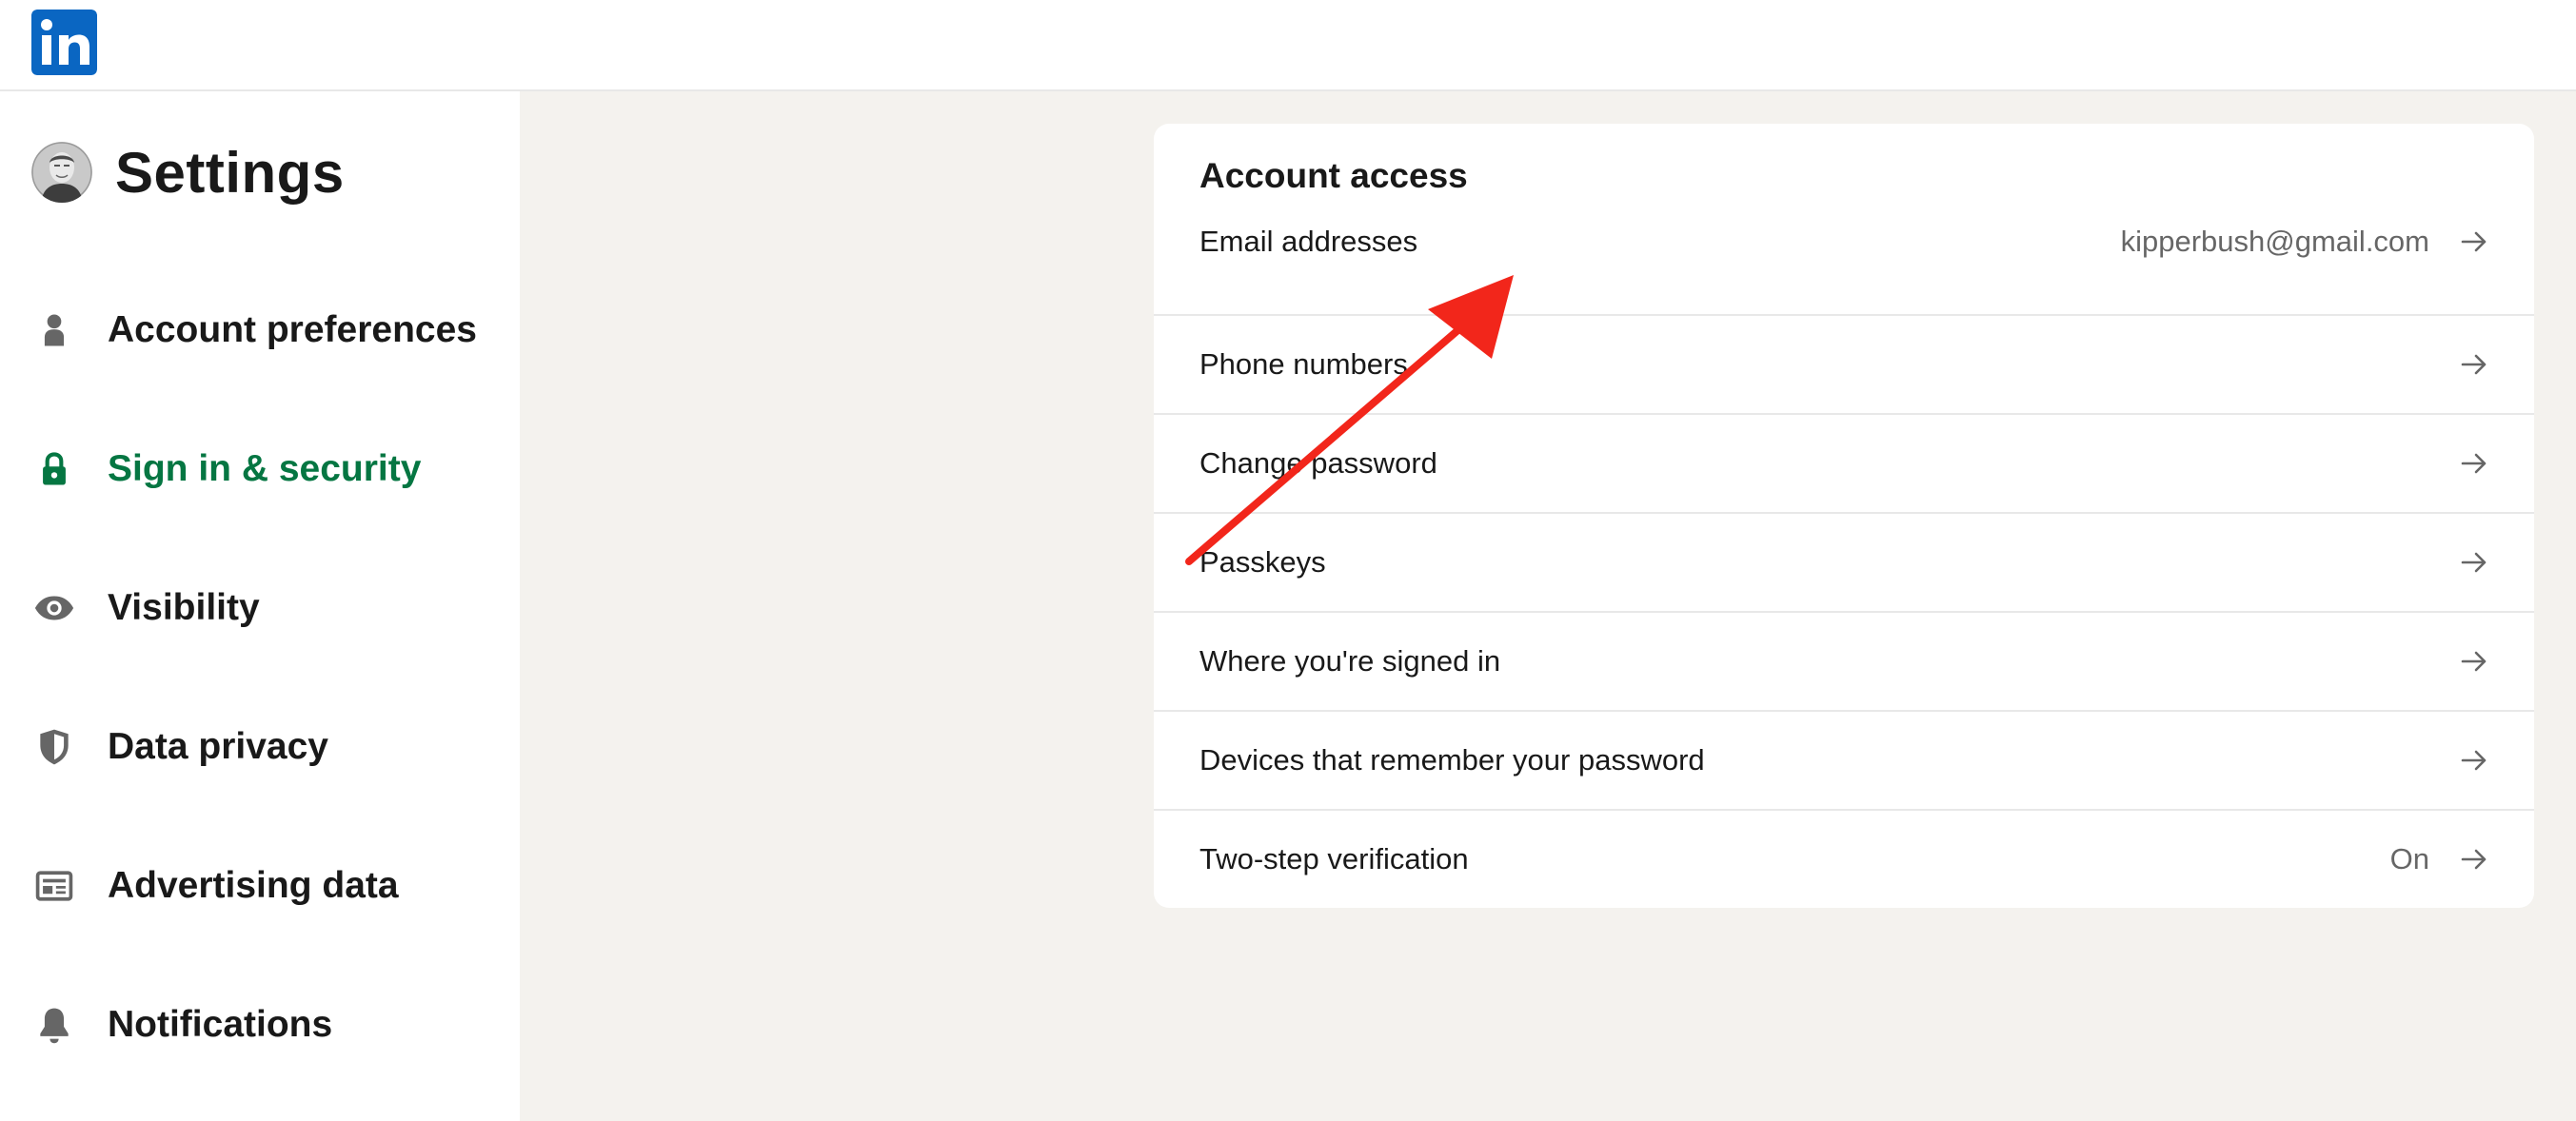 The height and width of the screenshot is (1121, 2576). I want to click on sidebar-item-account-preferences: Account preferences, so click(254, 330).